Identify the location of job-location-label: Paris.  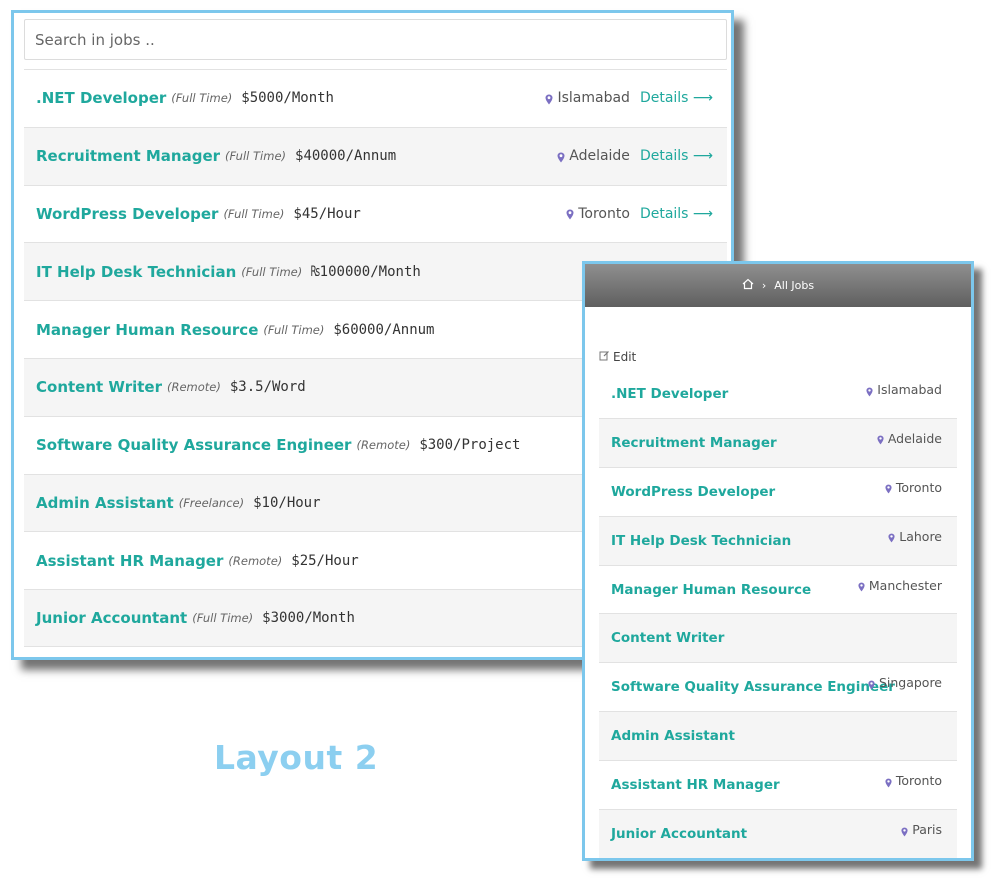
(927, 830).